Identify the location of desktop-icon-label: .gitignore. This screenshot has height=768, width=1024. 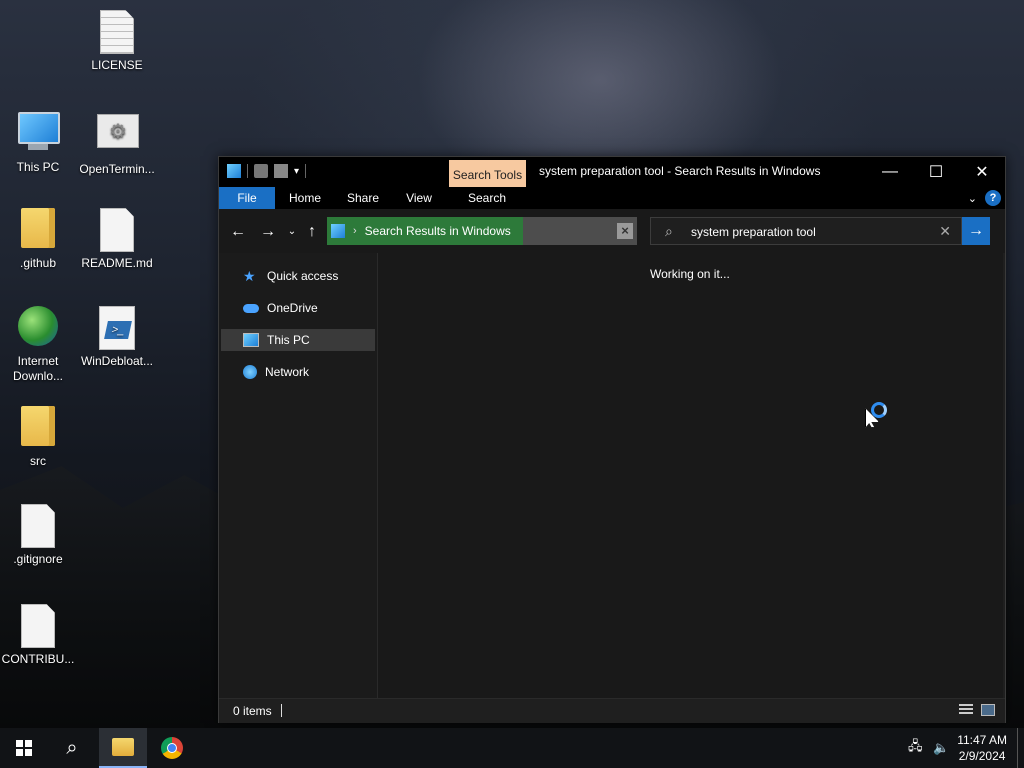
(38, 559).